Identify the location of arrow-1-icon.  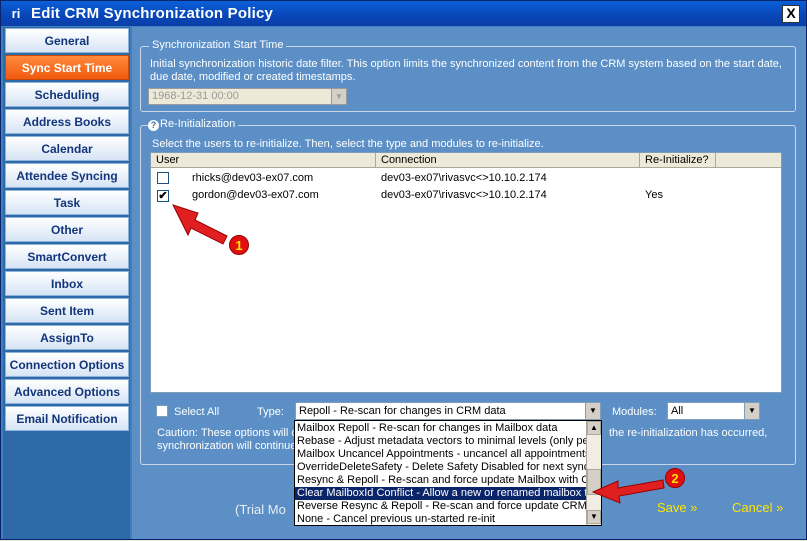
(200, 224).